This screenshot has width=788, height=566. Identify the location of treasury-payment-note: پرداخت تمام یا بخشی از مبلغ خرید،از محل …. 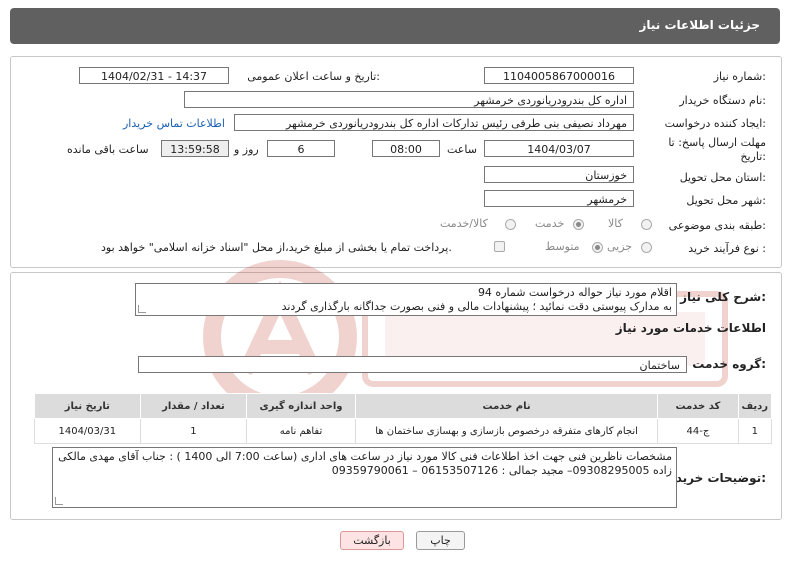
(276, 247).